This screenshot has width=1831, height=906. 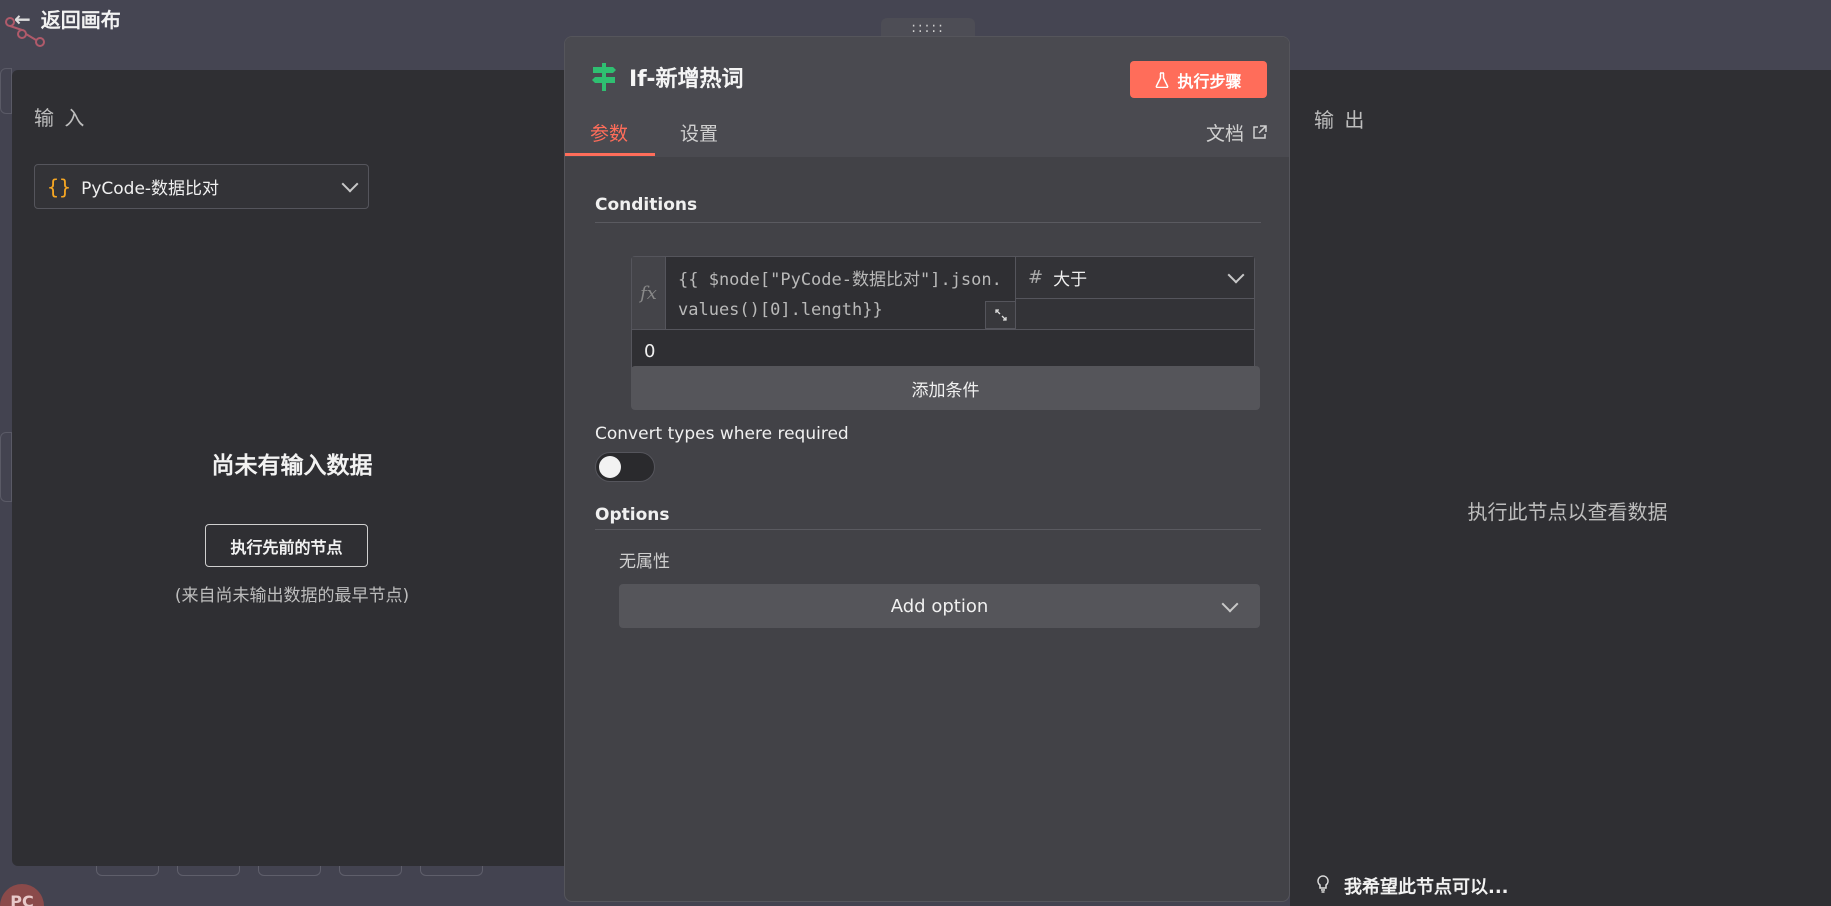 What do you see at coordinates (1323, 886) in the screenshot?
I see `lightbulb-icon` at bounding box center [1323, 886].